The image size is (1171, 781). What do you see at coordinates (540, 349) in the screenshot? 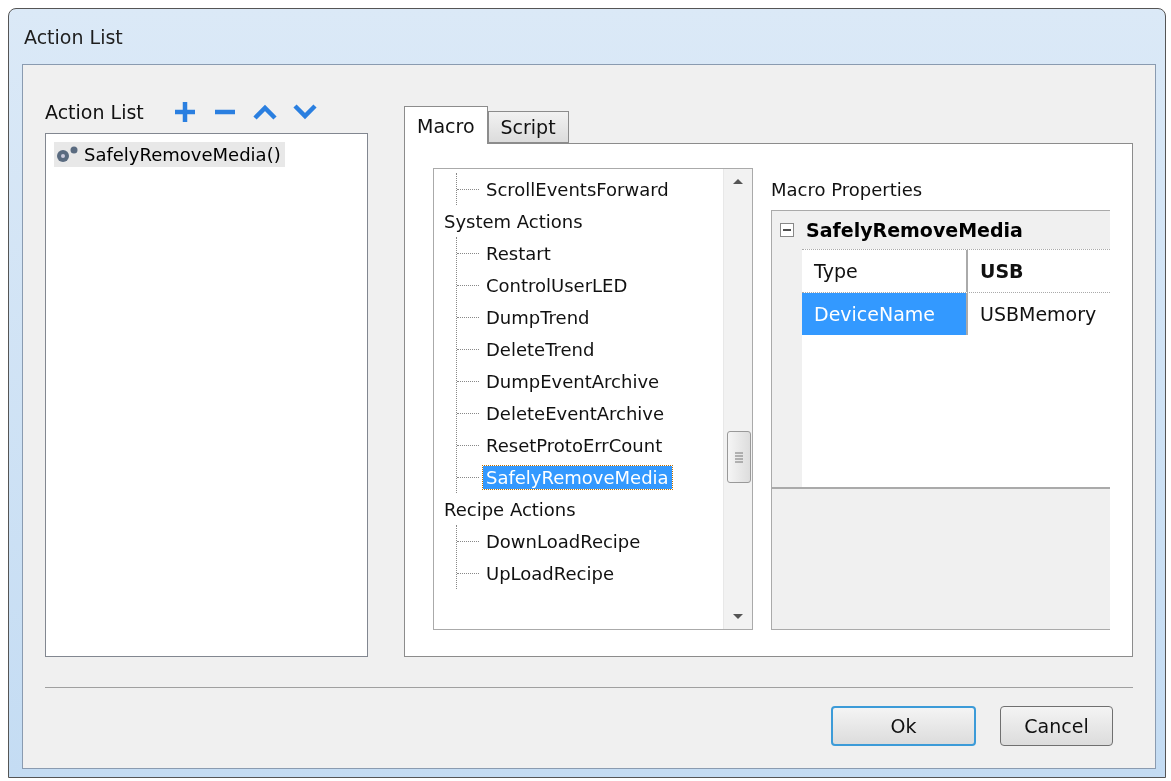
I see `tree-item: DeleteTrend` at bounding box center [540, 349].